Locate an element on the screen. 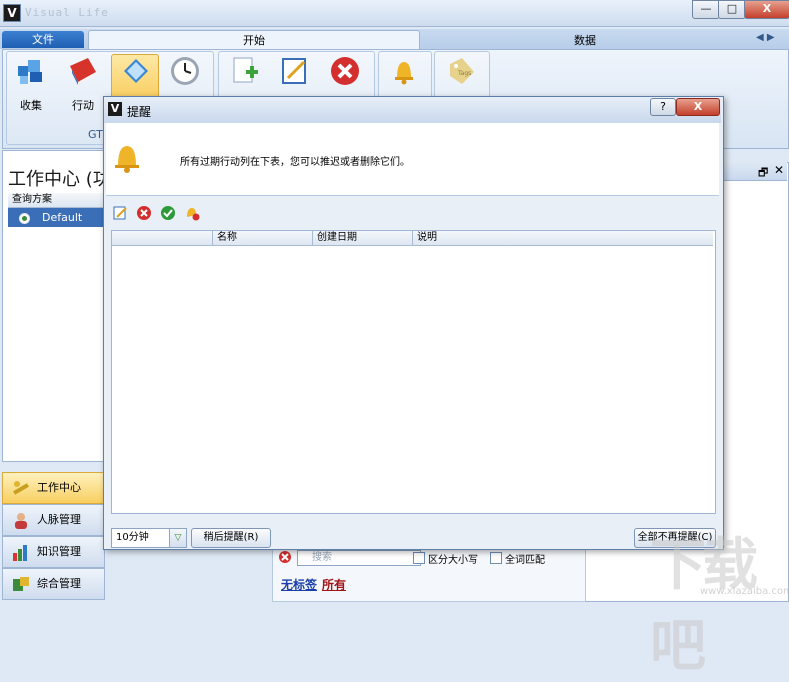 This screenshot has height=682, width=789. column-created-date: 创建日期 is located at coordinates (362, 238).